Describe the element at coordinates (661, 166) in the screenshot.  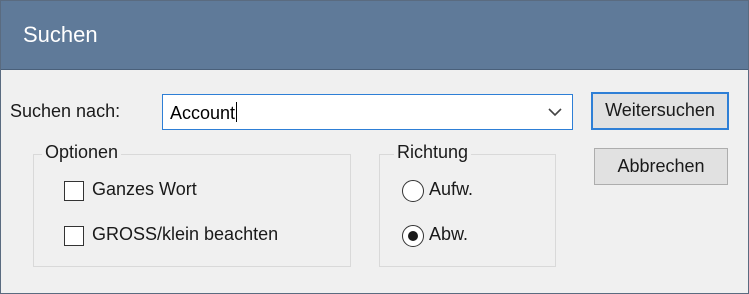
I see `cancel-button: Abbrechen` at that location.